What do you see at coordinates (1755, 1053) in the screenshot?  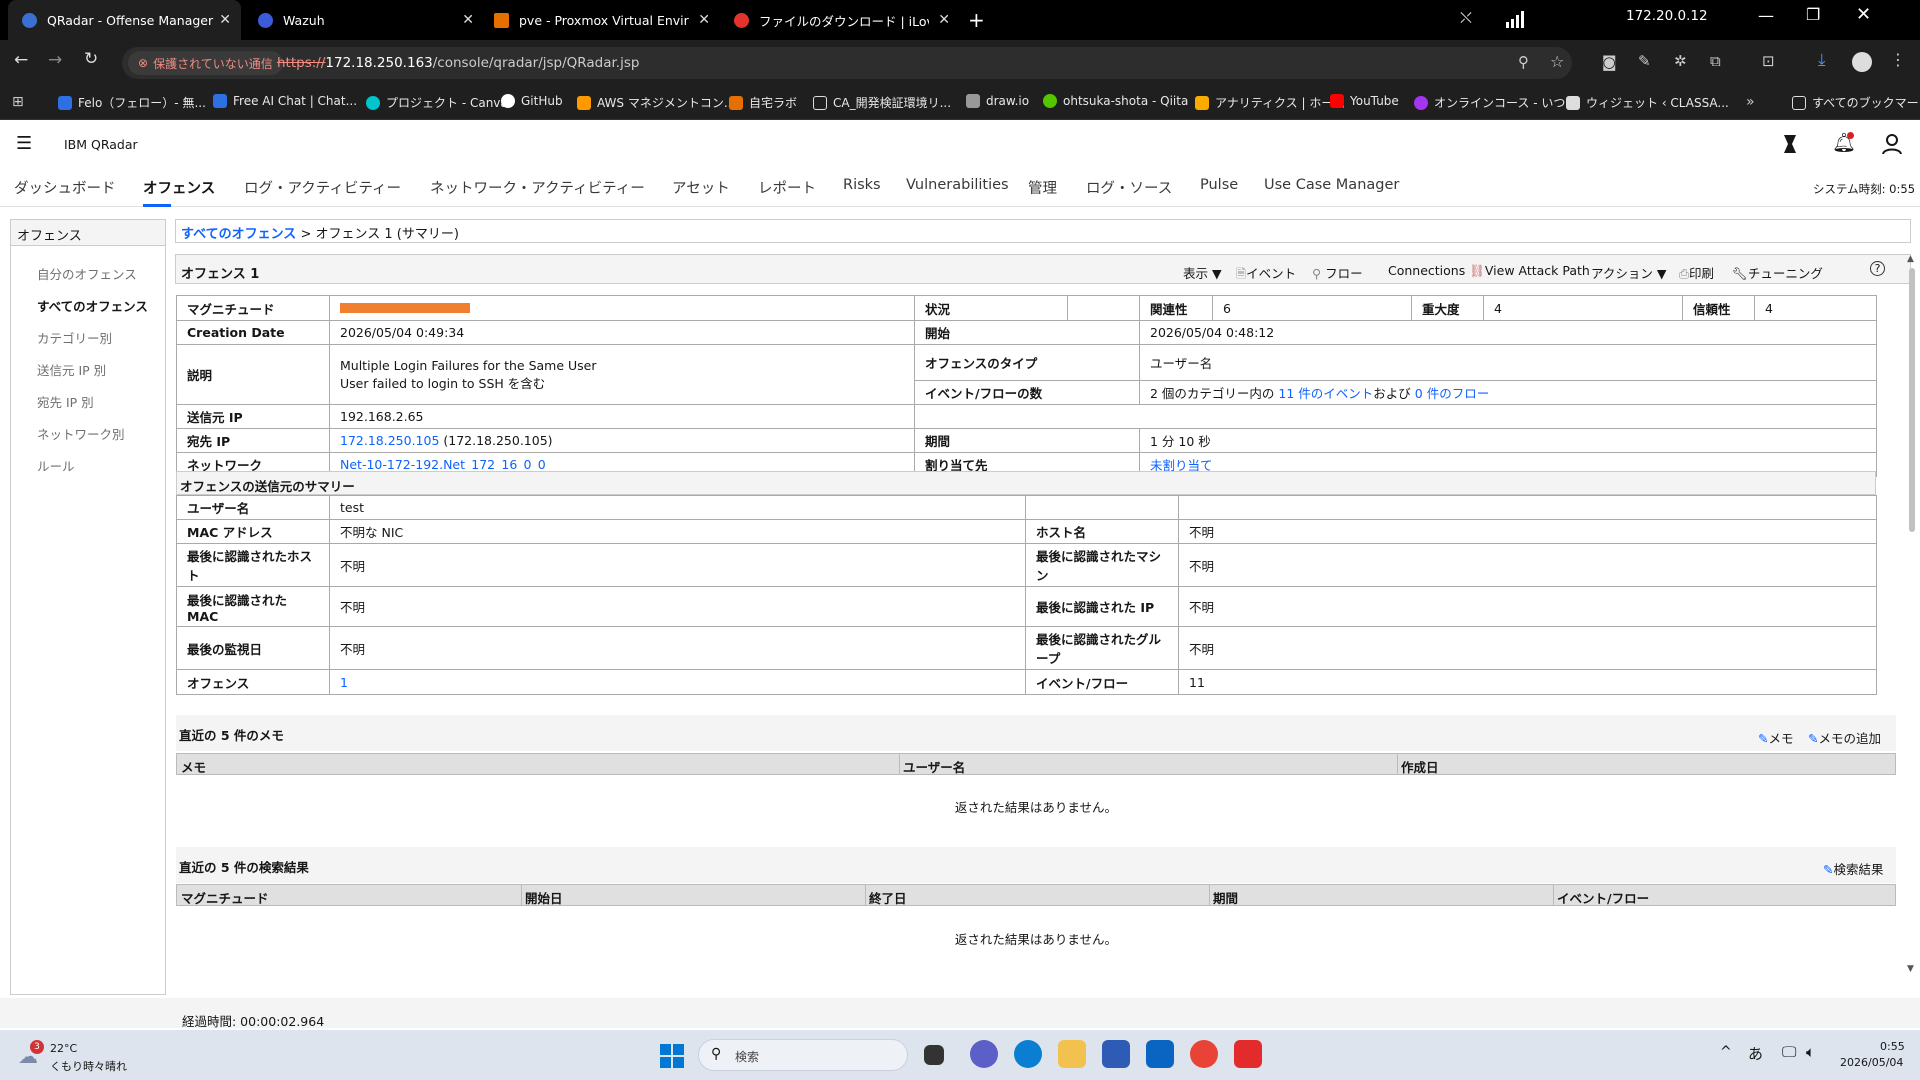 I see `ime-indicator: あ` at bounding box center [1755, 1053].